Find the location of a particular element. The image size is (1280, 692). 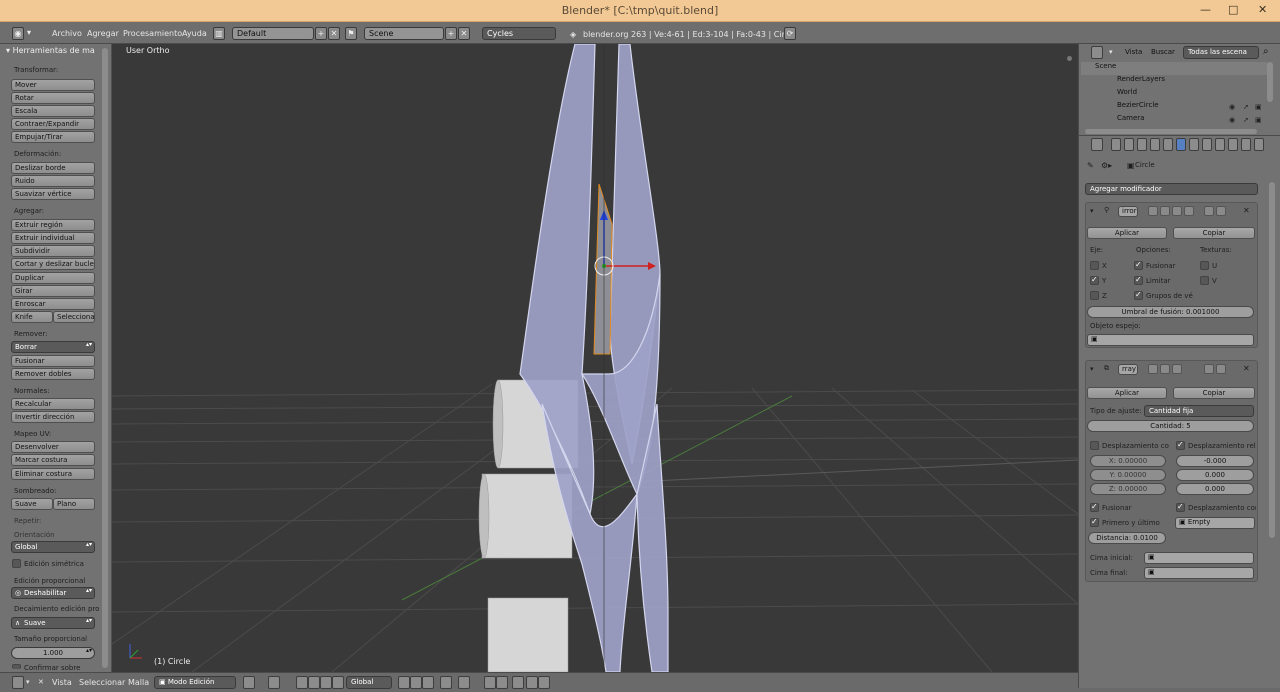

array-move-up-icon is located at coordinates (1209, 369).